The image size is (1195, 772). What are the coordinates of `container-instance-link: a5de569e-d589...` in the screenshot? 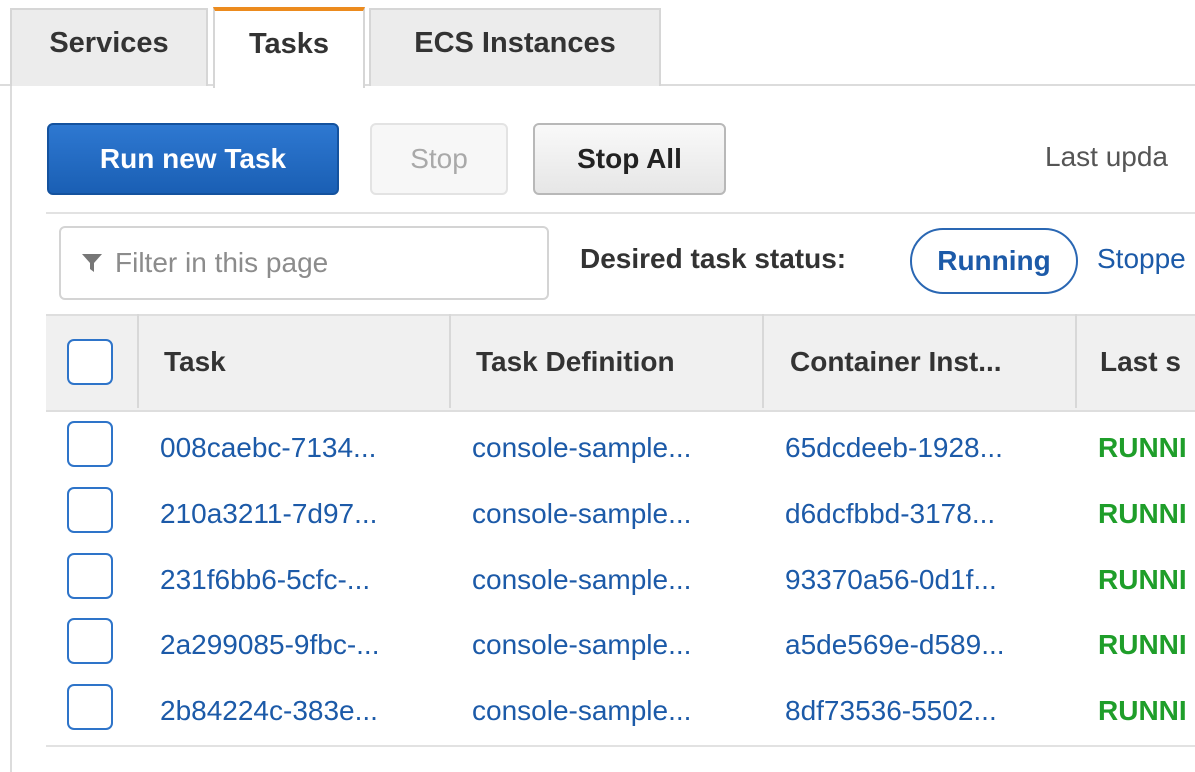 It's located at (895, 645).